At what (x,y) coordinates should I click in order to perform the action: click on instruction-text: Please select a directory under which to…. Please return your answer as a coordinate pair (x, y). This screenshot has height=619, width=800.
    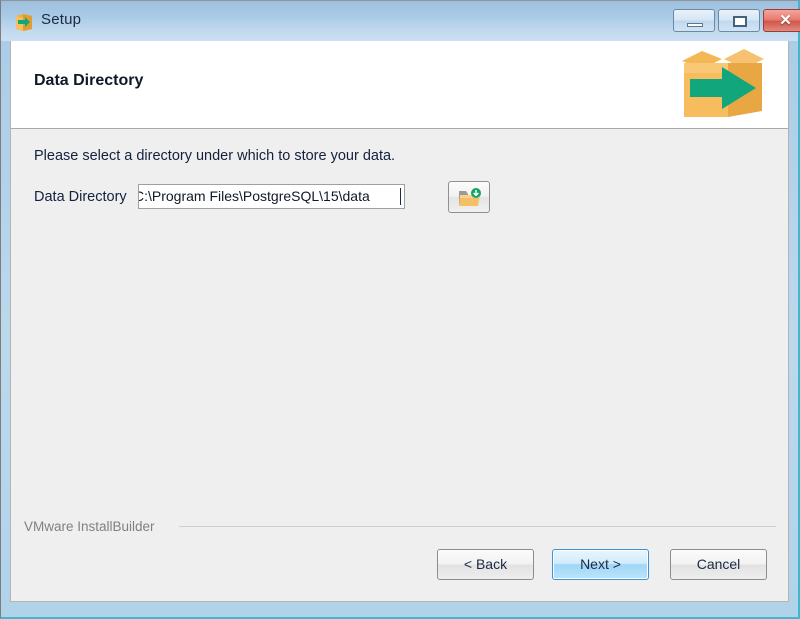
    Looking at the image, I should click on (215, 156).